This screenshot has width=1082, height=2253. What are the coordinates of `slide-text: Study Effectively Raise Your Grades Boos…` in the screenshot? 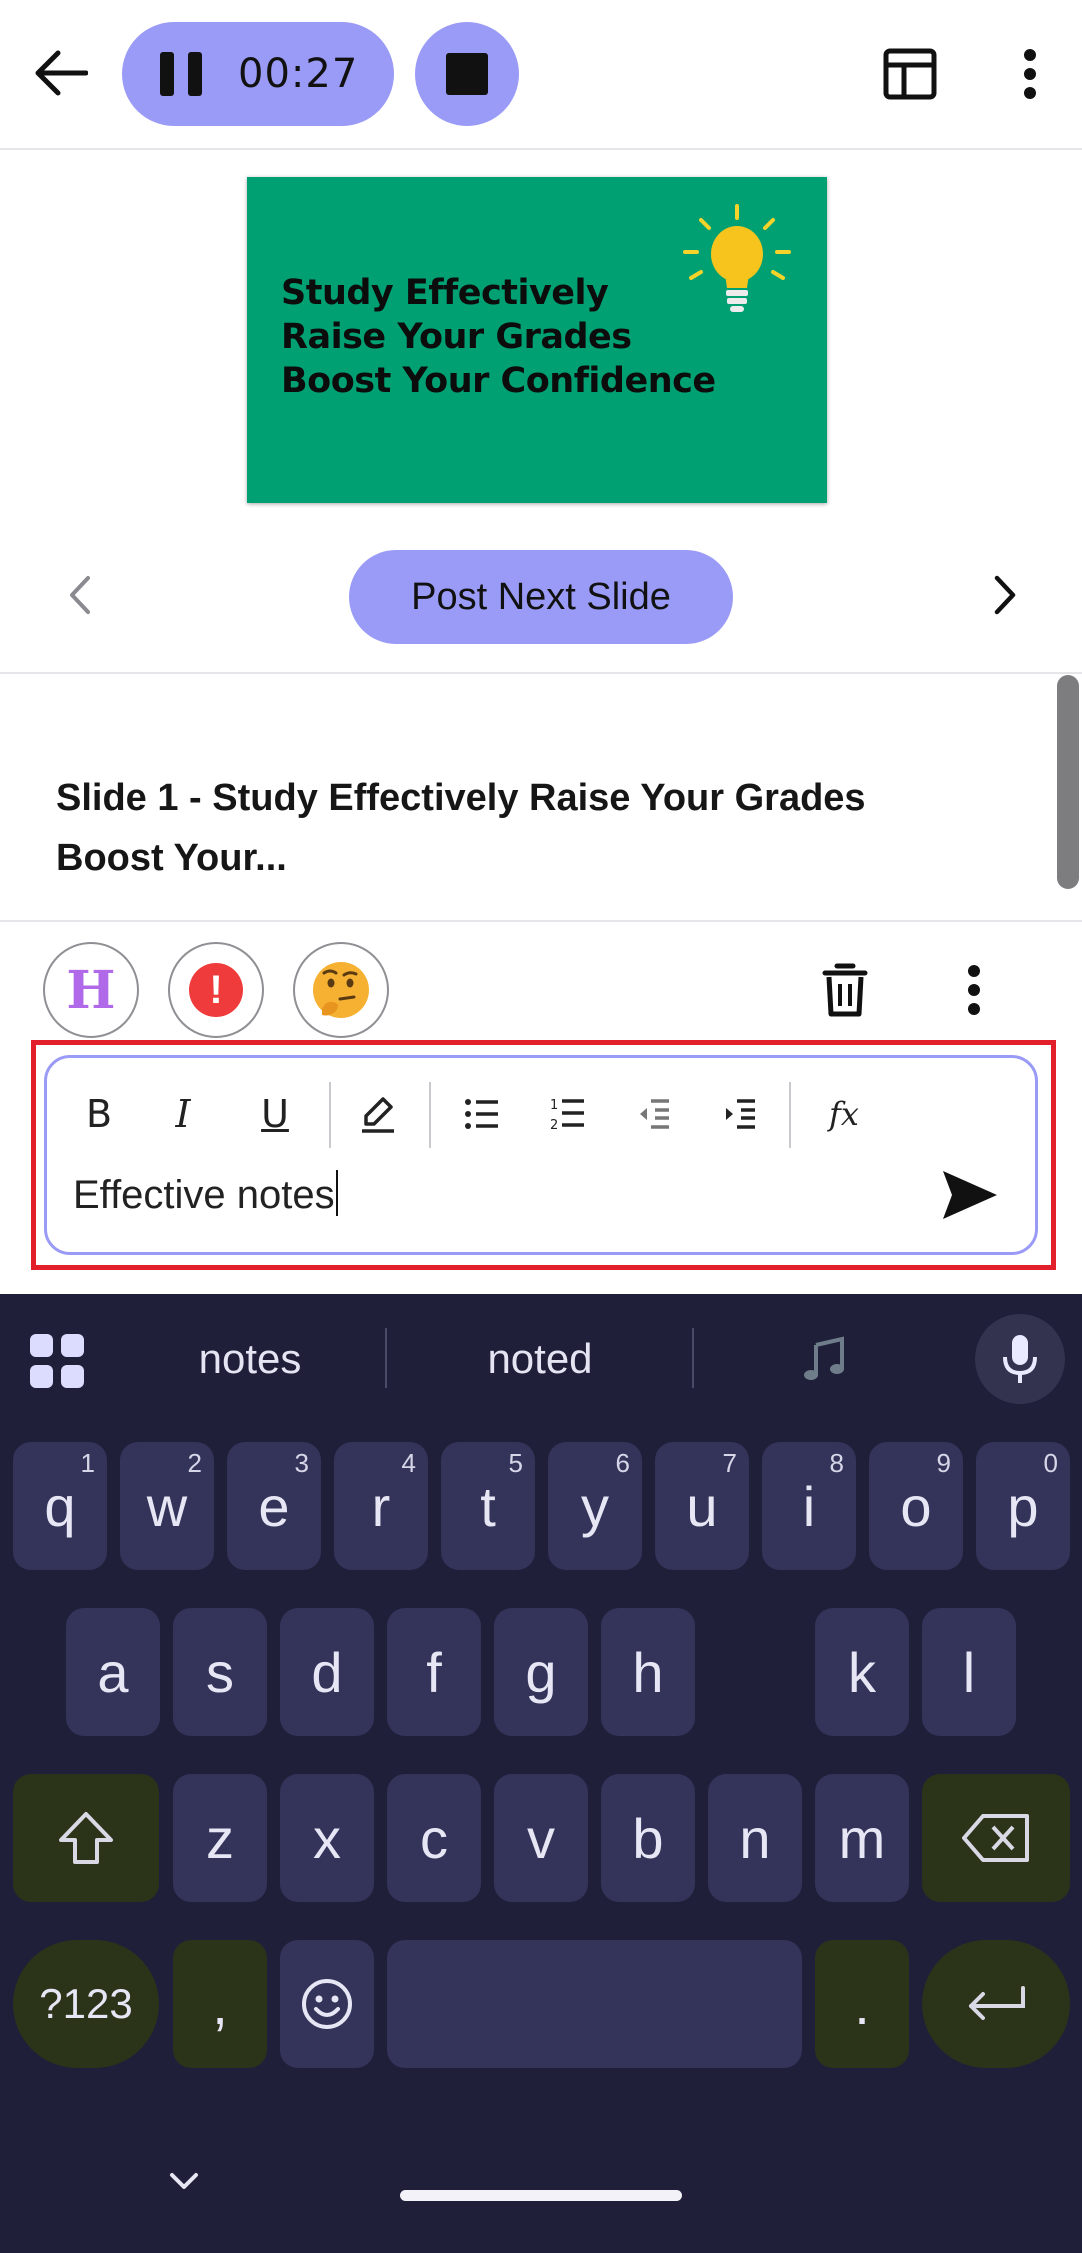 It's located at (498, 337).